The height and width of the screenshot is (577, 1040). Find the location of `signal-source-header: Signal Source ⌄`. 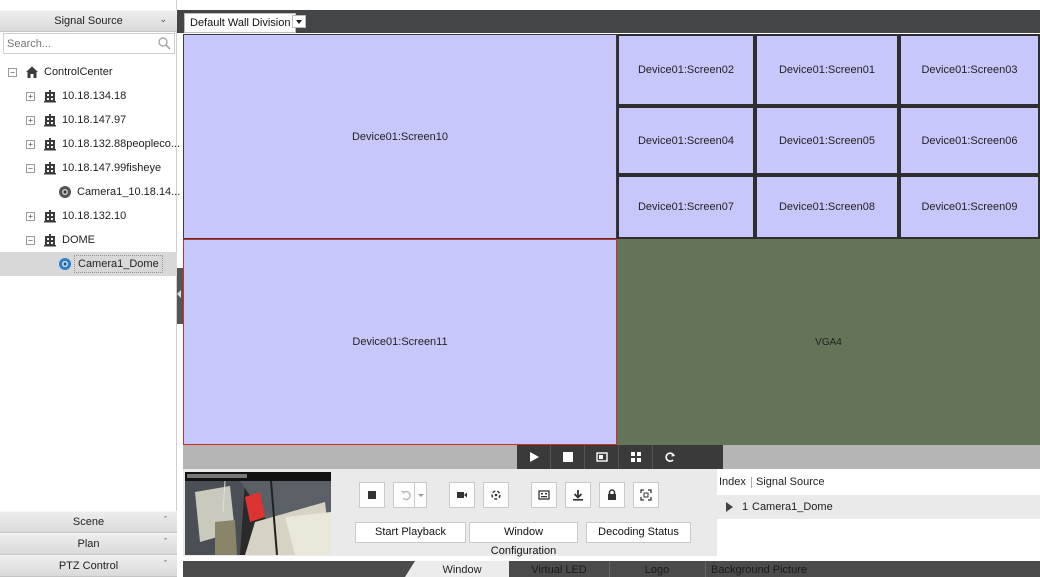

signal-source-header: Signal Source ⌄ is located at coordinates (88, 21).